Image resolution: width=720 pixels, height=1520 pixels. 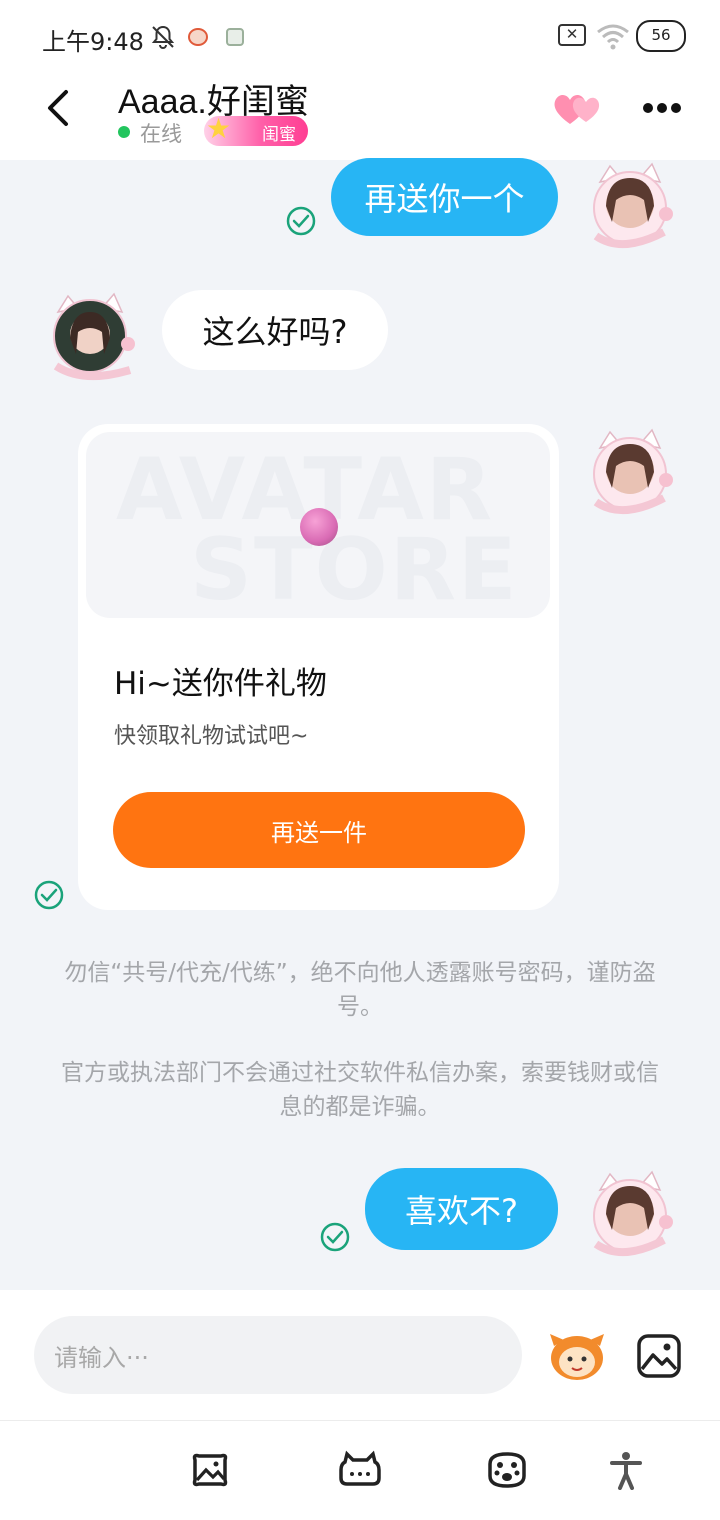 I want to click on album-icon, so click(x=210, y=1470).